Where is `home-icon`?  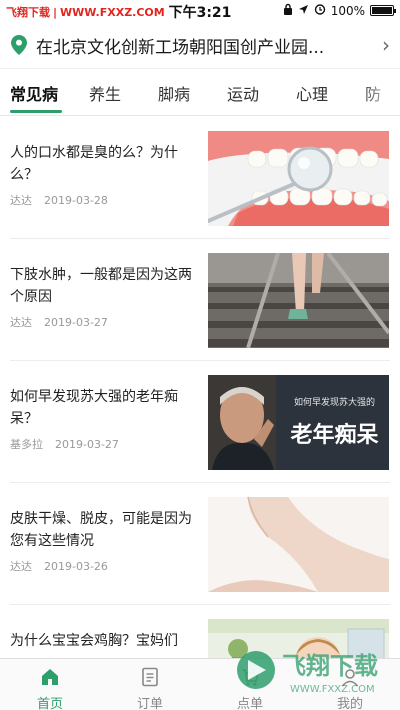
home-icon is located at coordinates (50, 677).